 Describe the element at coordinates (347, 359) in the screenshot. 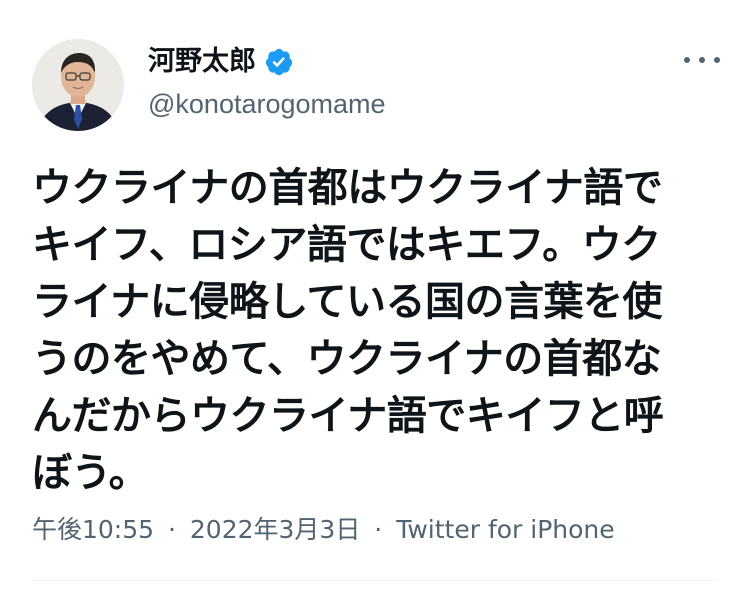

I see `tweet-text-line: うのをやめて、ウクライナの首都な` at that location.